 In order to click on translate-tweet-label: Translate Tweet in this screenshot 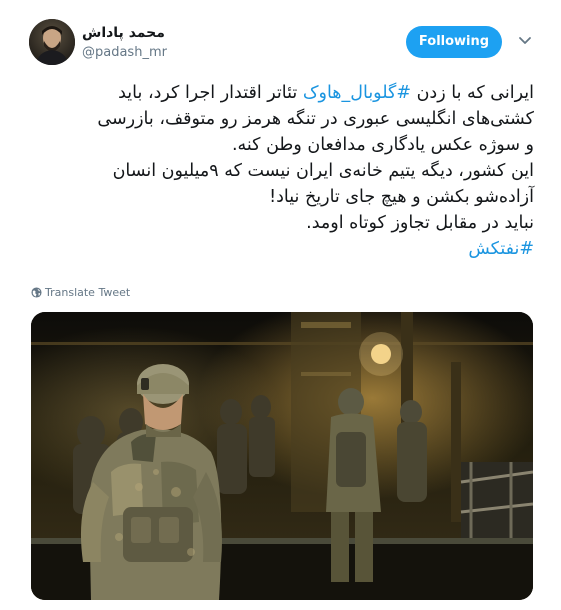, I will do `click(88, 292)`.